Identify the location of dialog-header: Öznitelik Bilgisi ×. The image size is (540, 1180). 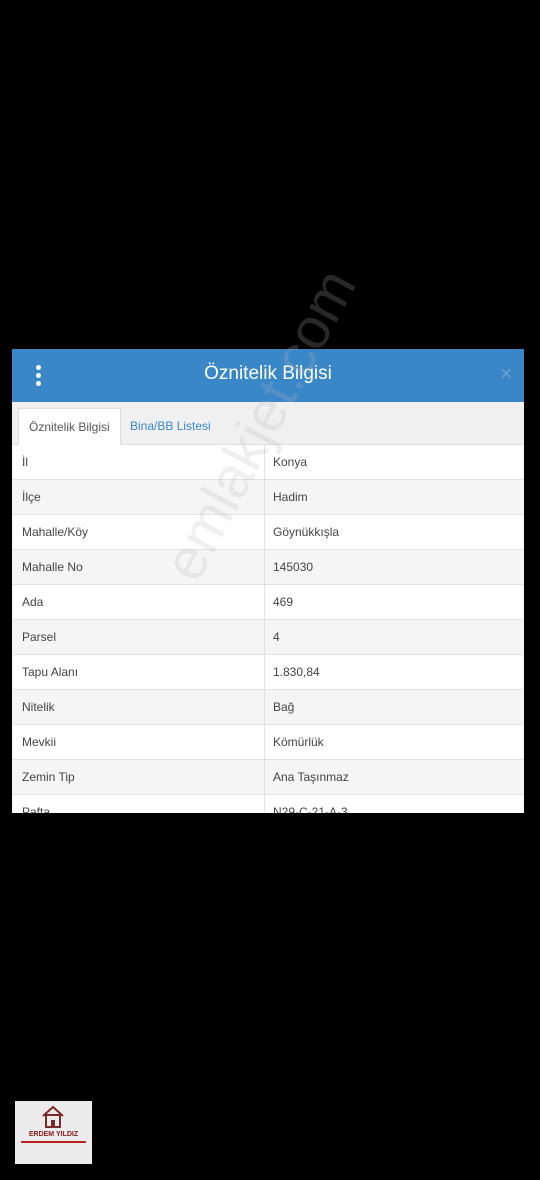
(268, 375).